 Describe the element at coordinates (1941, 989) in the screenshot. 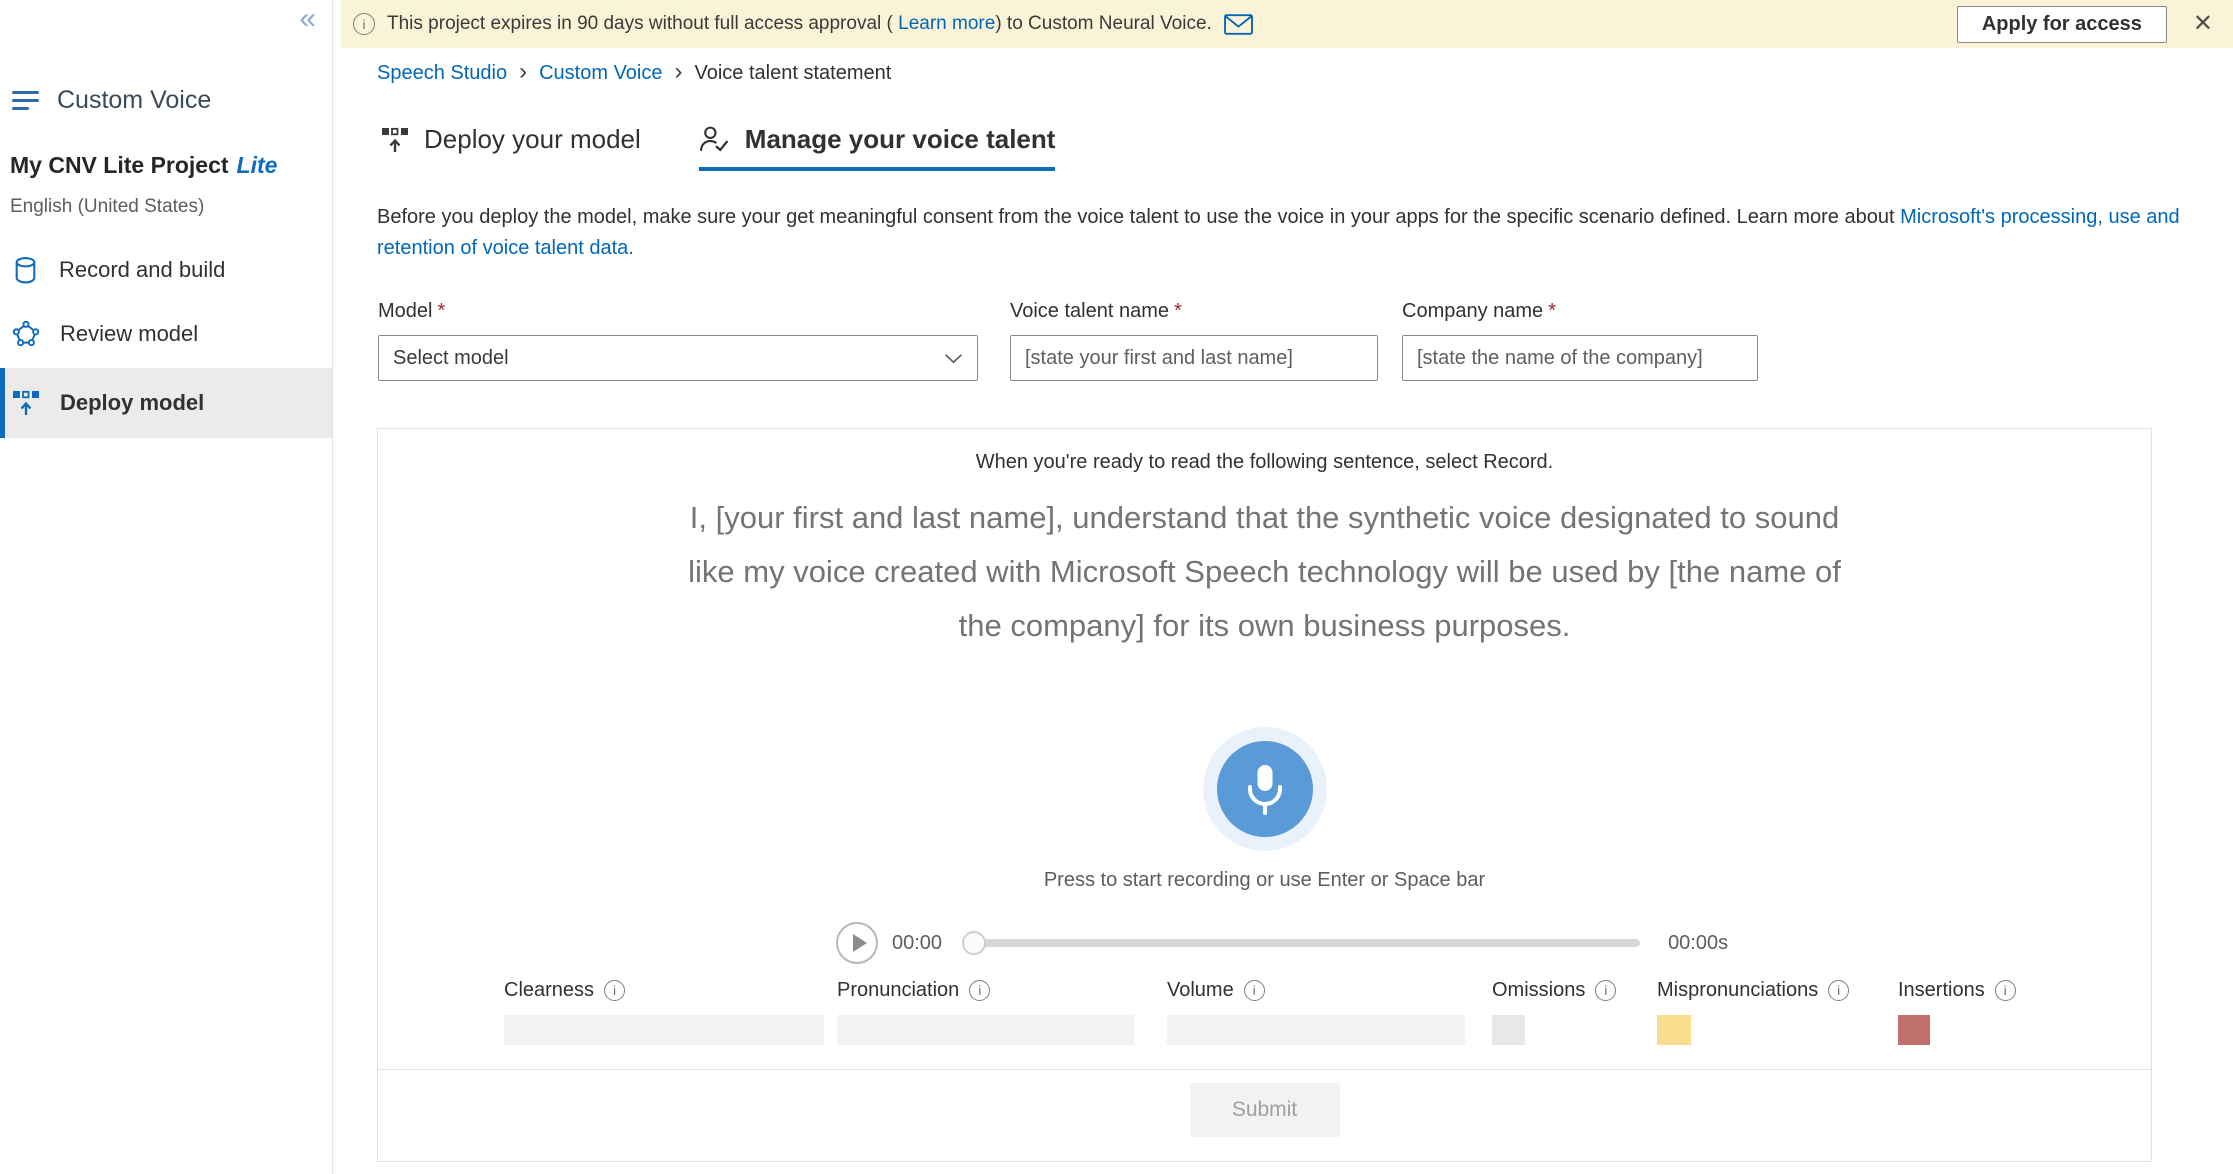

I see `metric-label: Insertions` at that location.